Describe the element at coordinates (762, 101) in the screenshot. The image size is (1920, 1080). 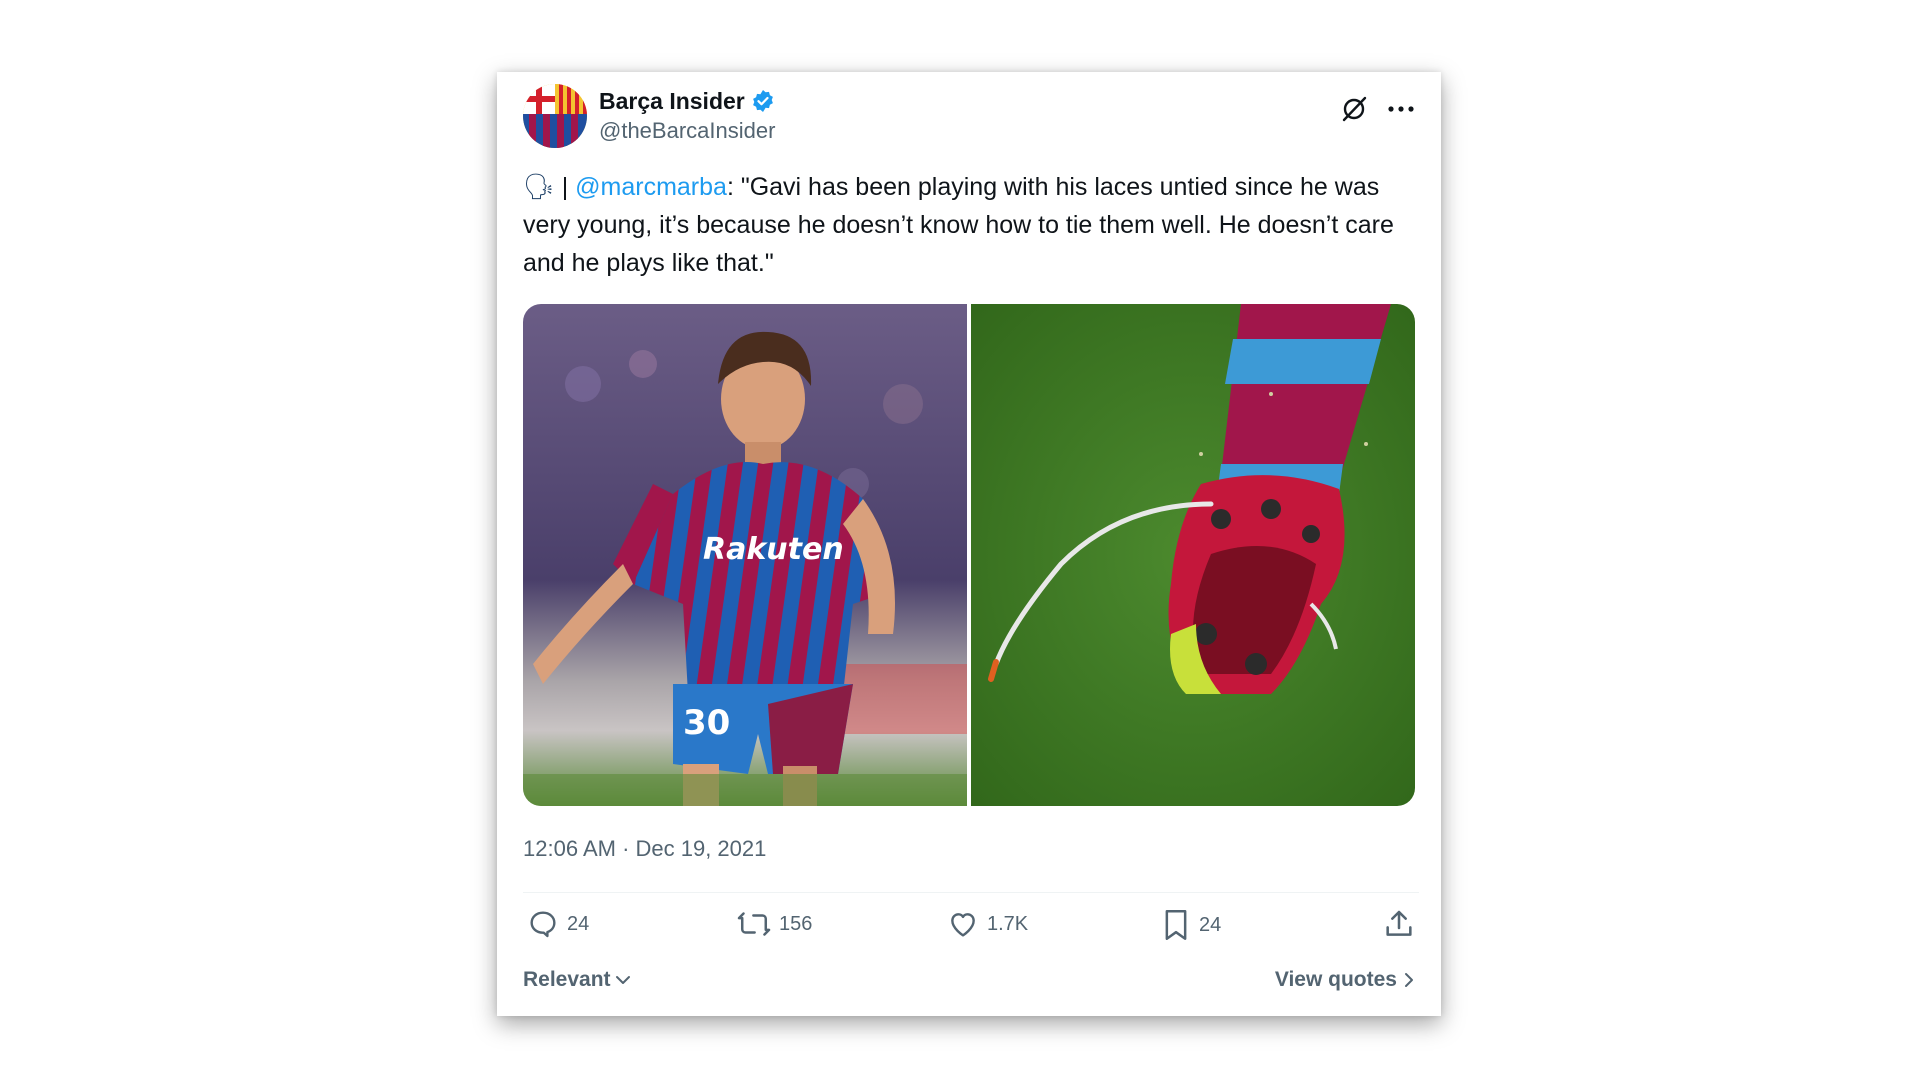
I see `verified-badge-icon` at that location.